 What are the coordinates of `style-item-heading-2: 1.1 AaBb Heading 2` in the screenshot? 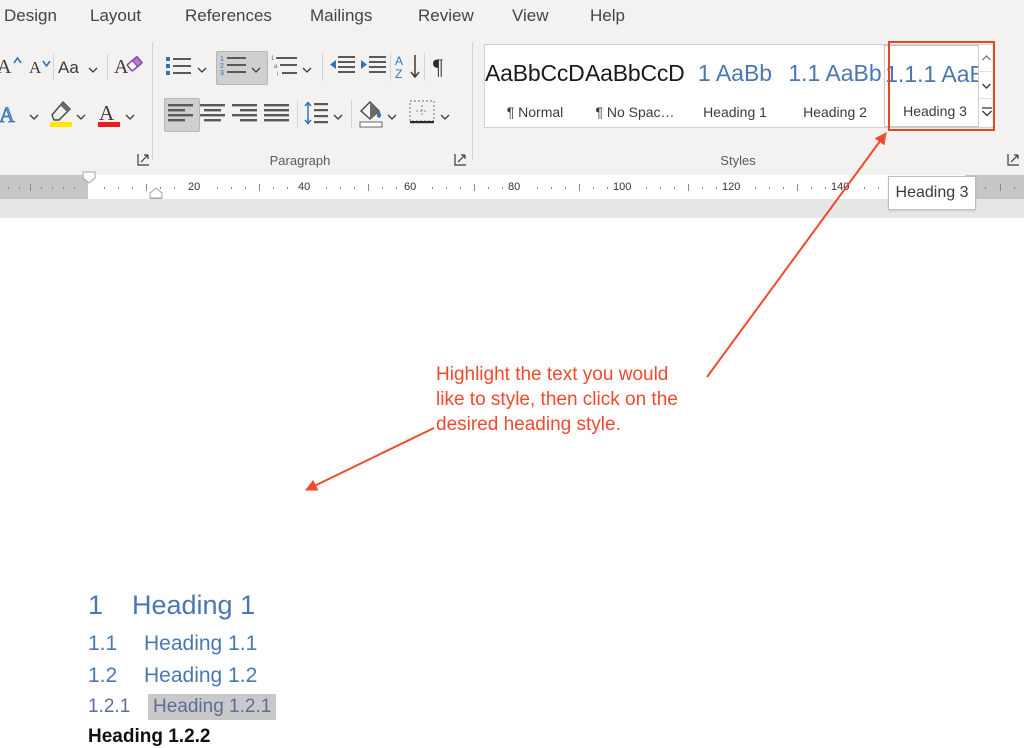 It's located at (835, 86).